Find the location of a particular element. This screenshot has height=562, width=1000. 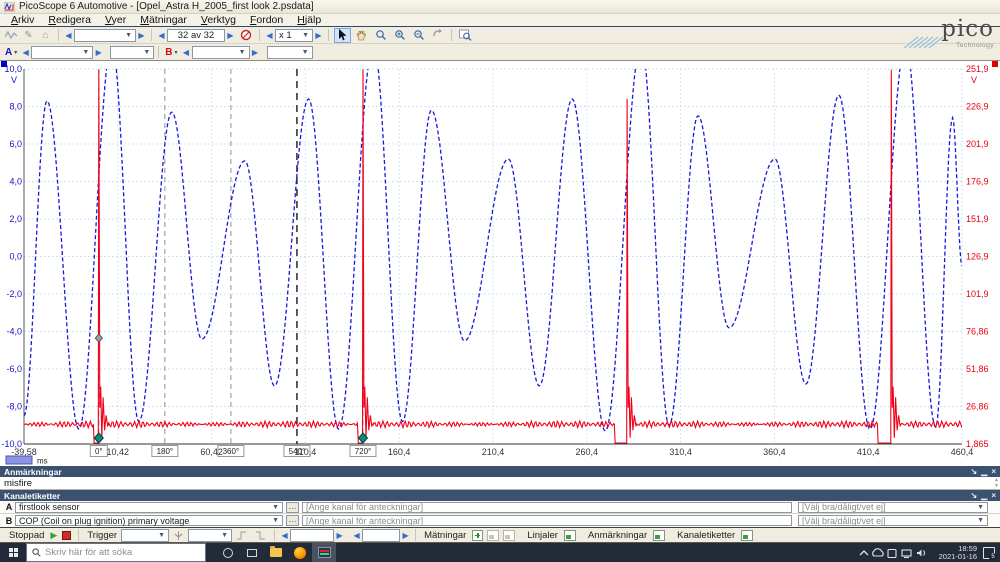

stop-capture-button is located at coordinates (67, 535).